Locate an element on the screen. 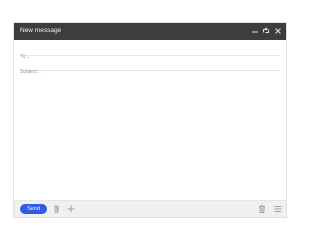 This screenshot has height=240, width=320. close-icon is located at coordinates (278, 31).